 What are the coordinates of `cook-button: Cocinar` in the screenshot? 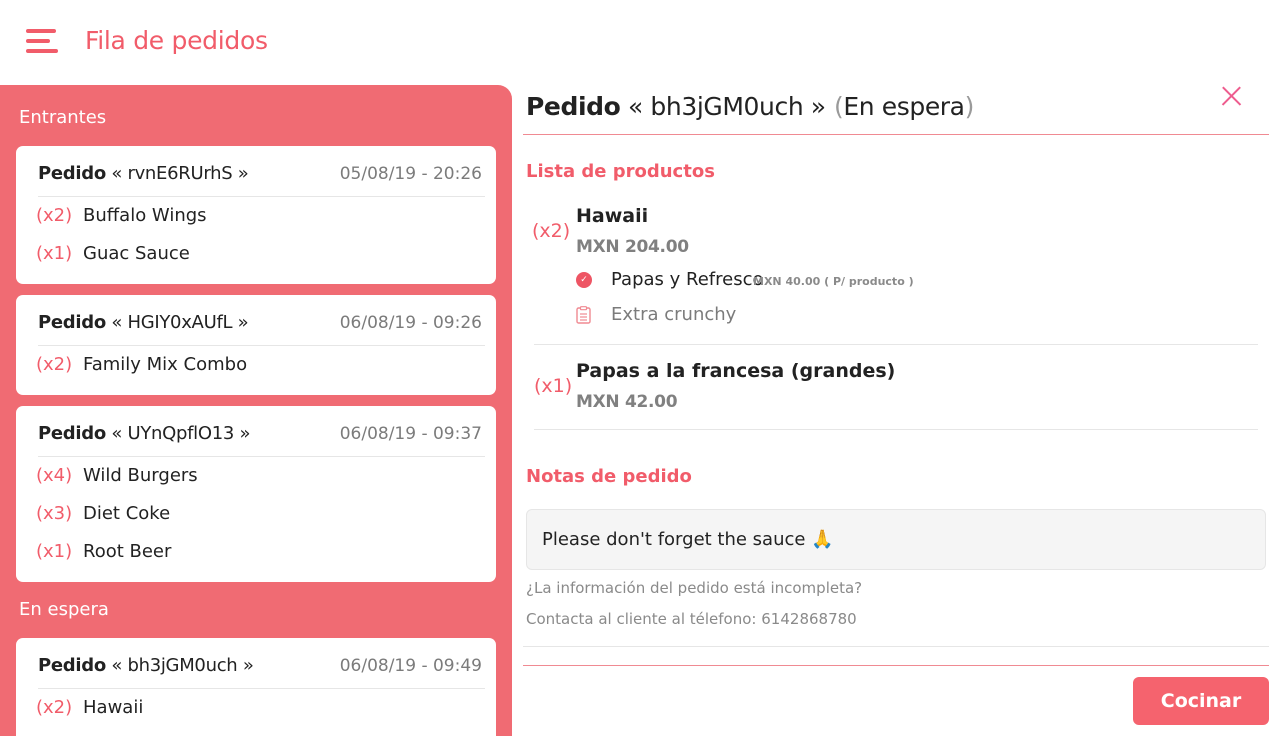 It's located at (1201, 701).